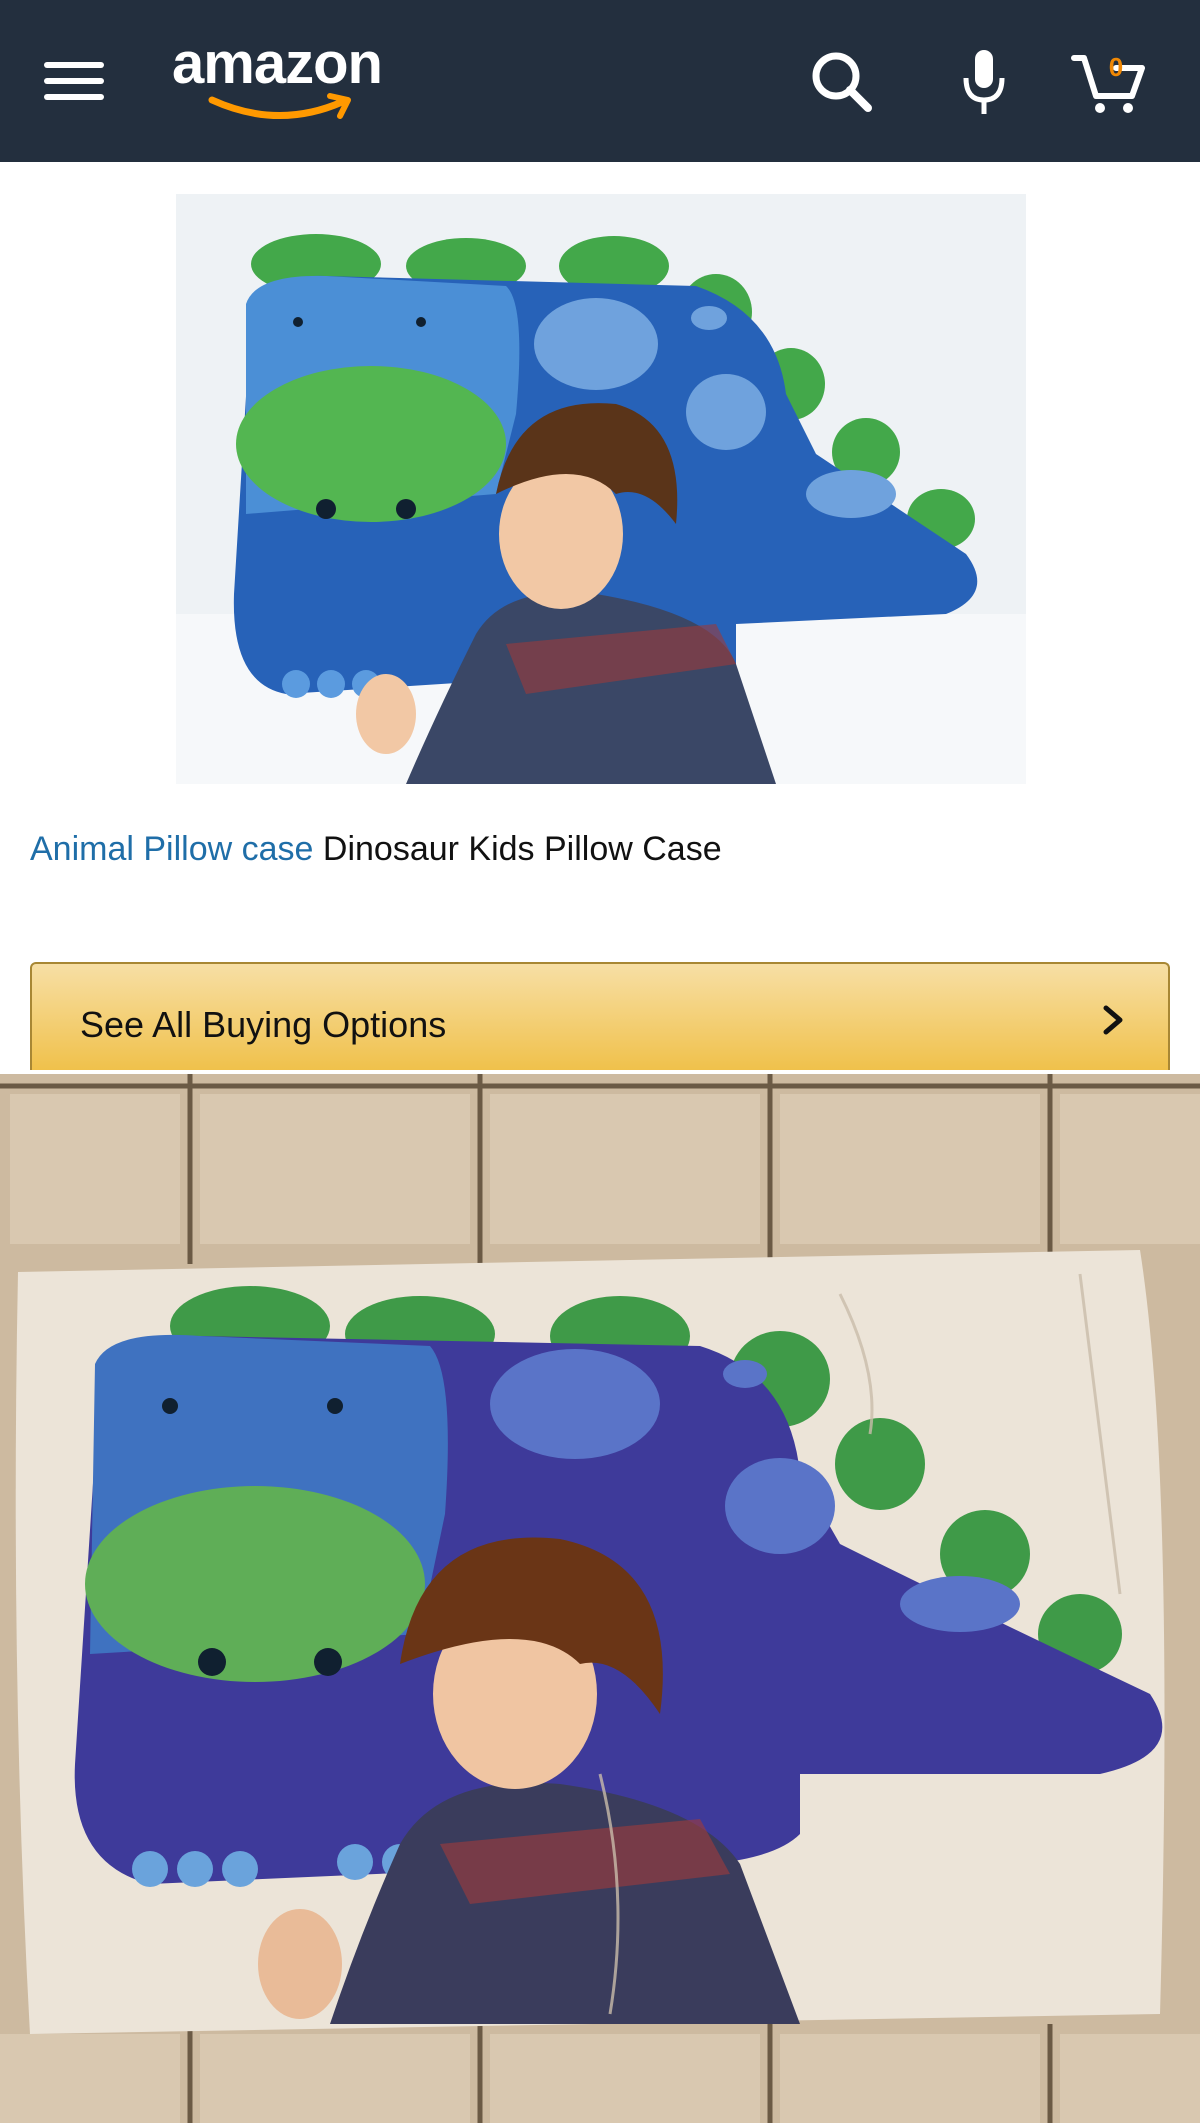 Image resolution: width=1200 pixels, height=2123 pixels. I want to click on category-link: Animal Pillow case, so click(171, 849).